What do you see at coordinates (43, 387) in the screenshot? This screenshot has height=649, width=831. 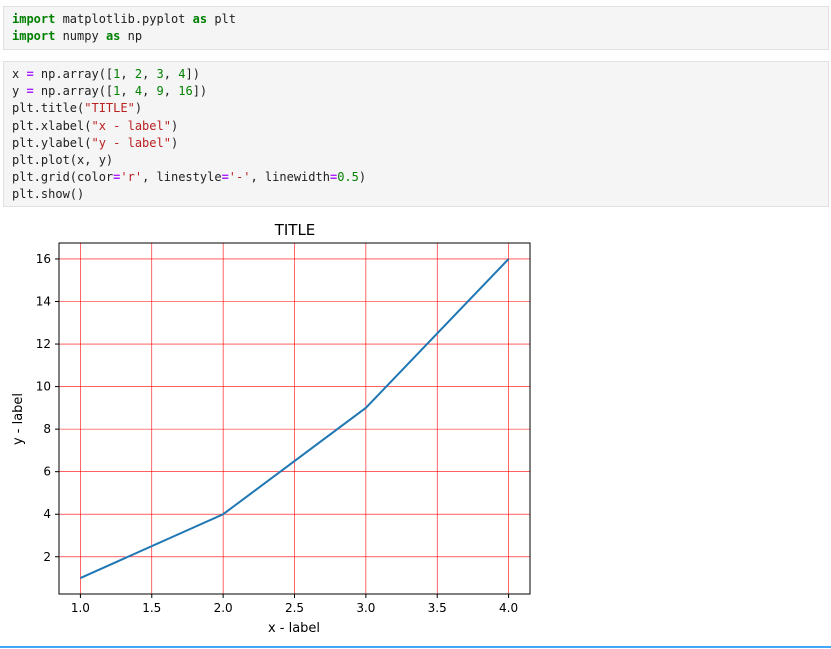 I see `y-tick-label: 10` at bounding box center [43, 387].